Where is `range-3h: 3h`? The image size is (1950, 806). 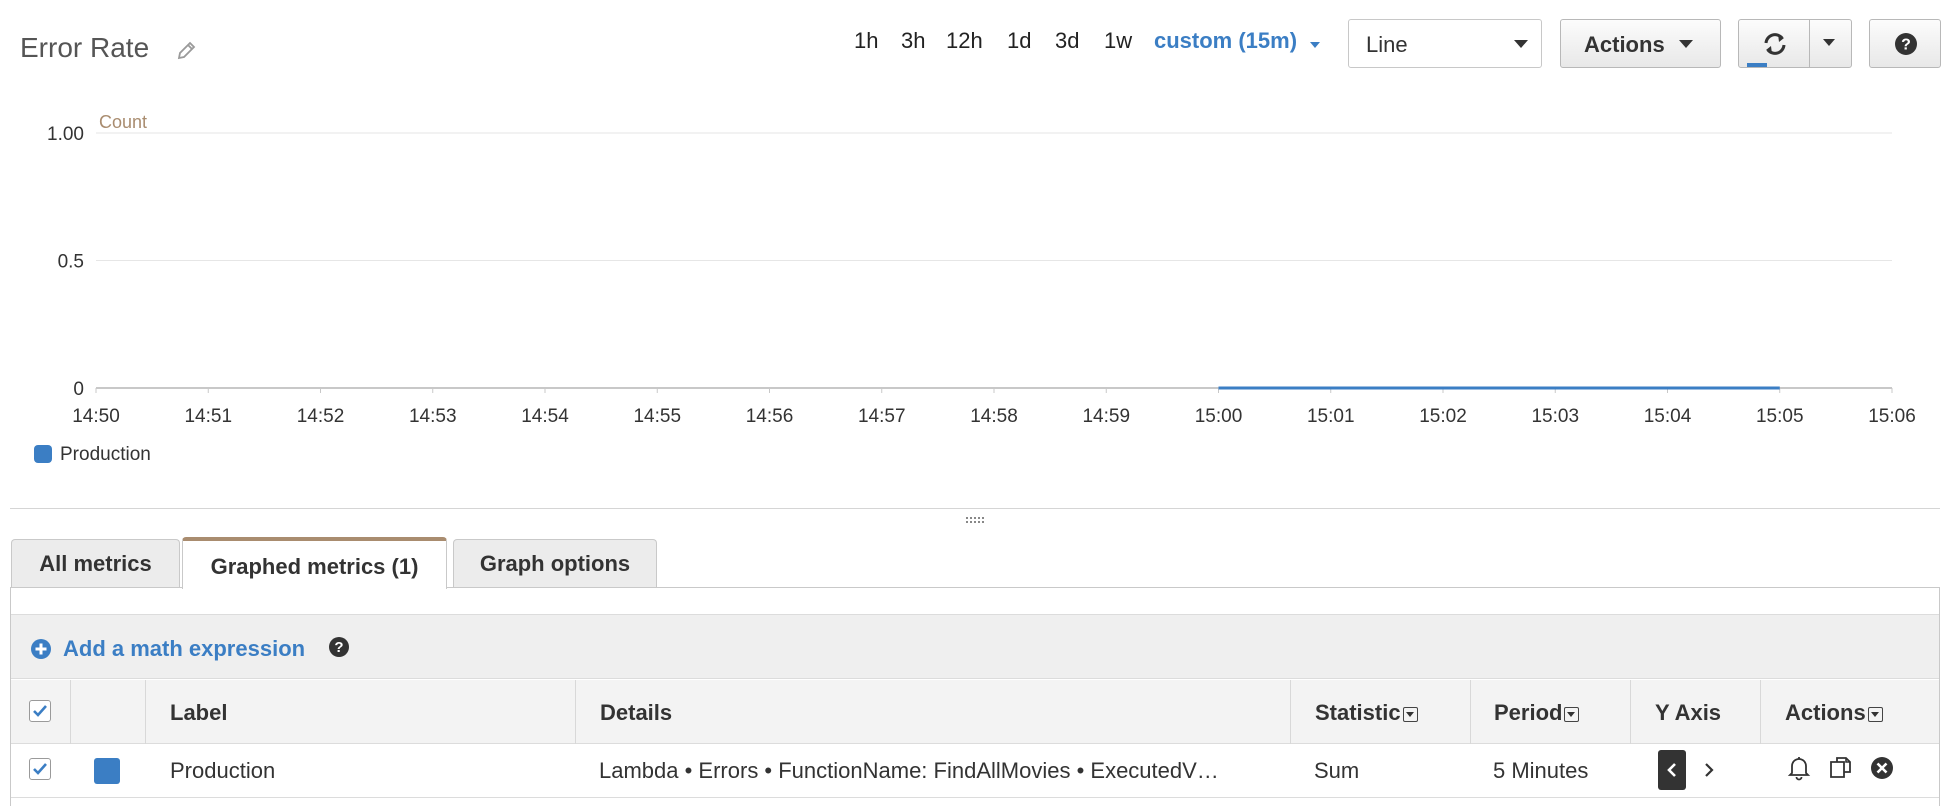
range-3h: 3h is located at coordinates (913, 41).